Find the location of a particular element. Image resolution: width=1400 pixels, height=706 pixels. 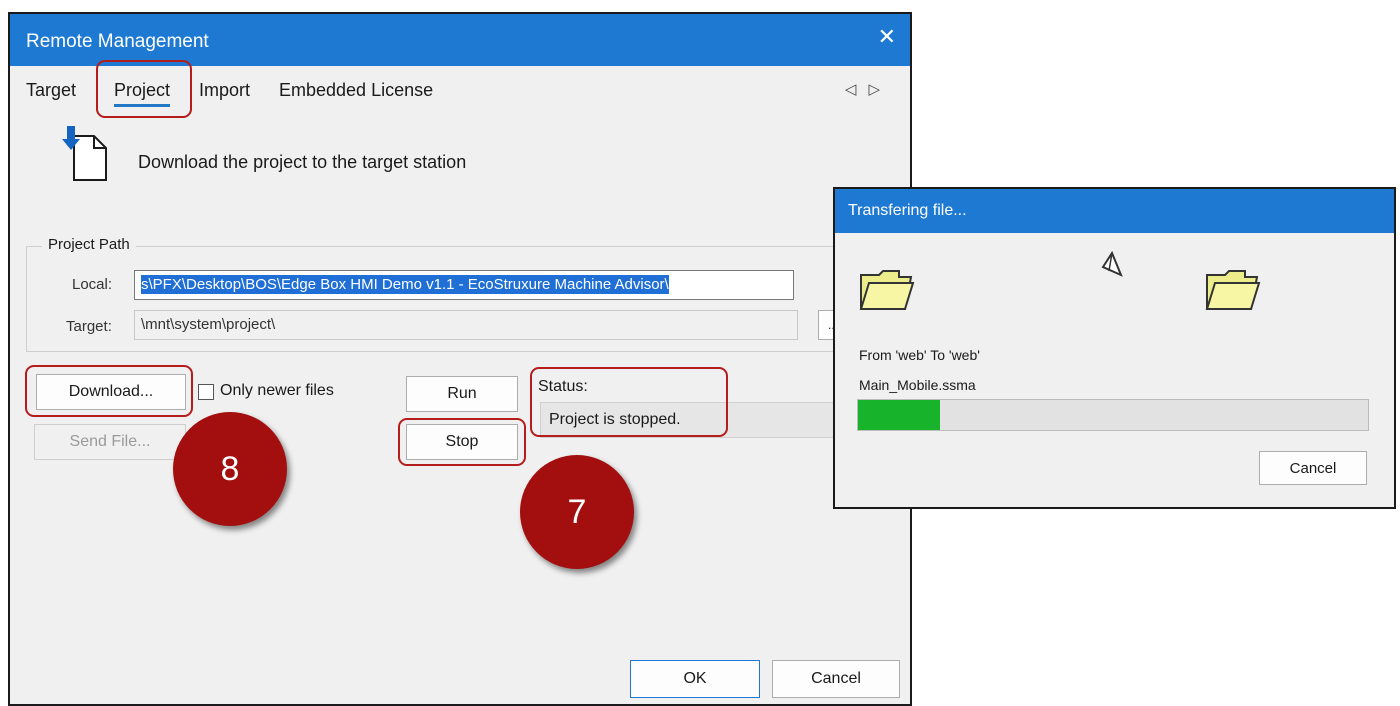

tab-scroll-left-icon: ◁ is located at coordinates (857, 89).